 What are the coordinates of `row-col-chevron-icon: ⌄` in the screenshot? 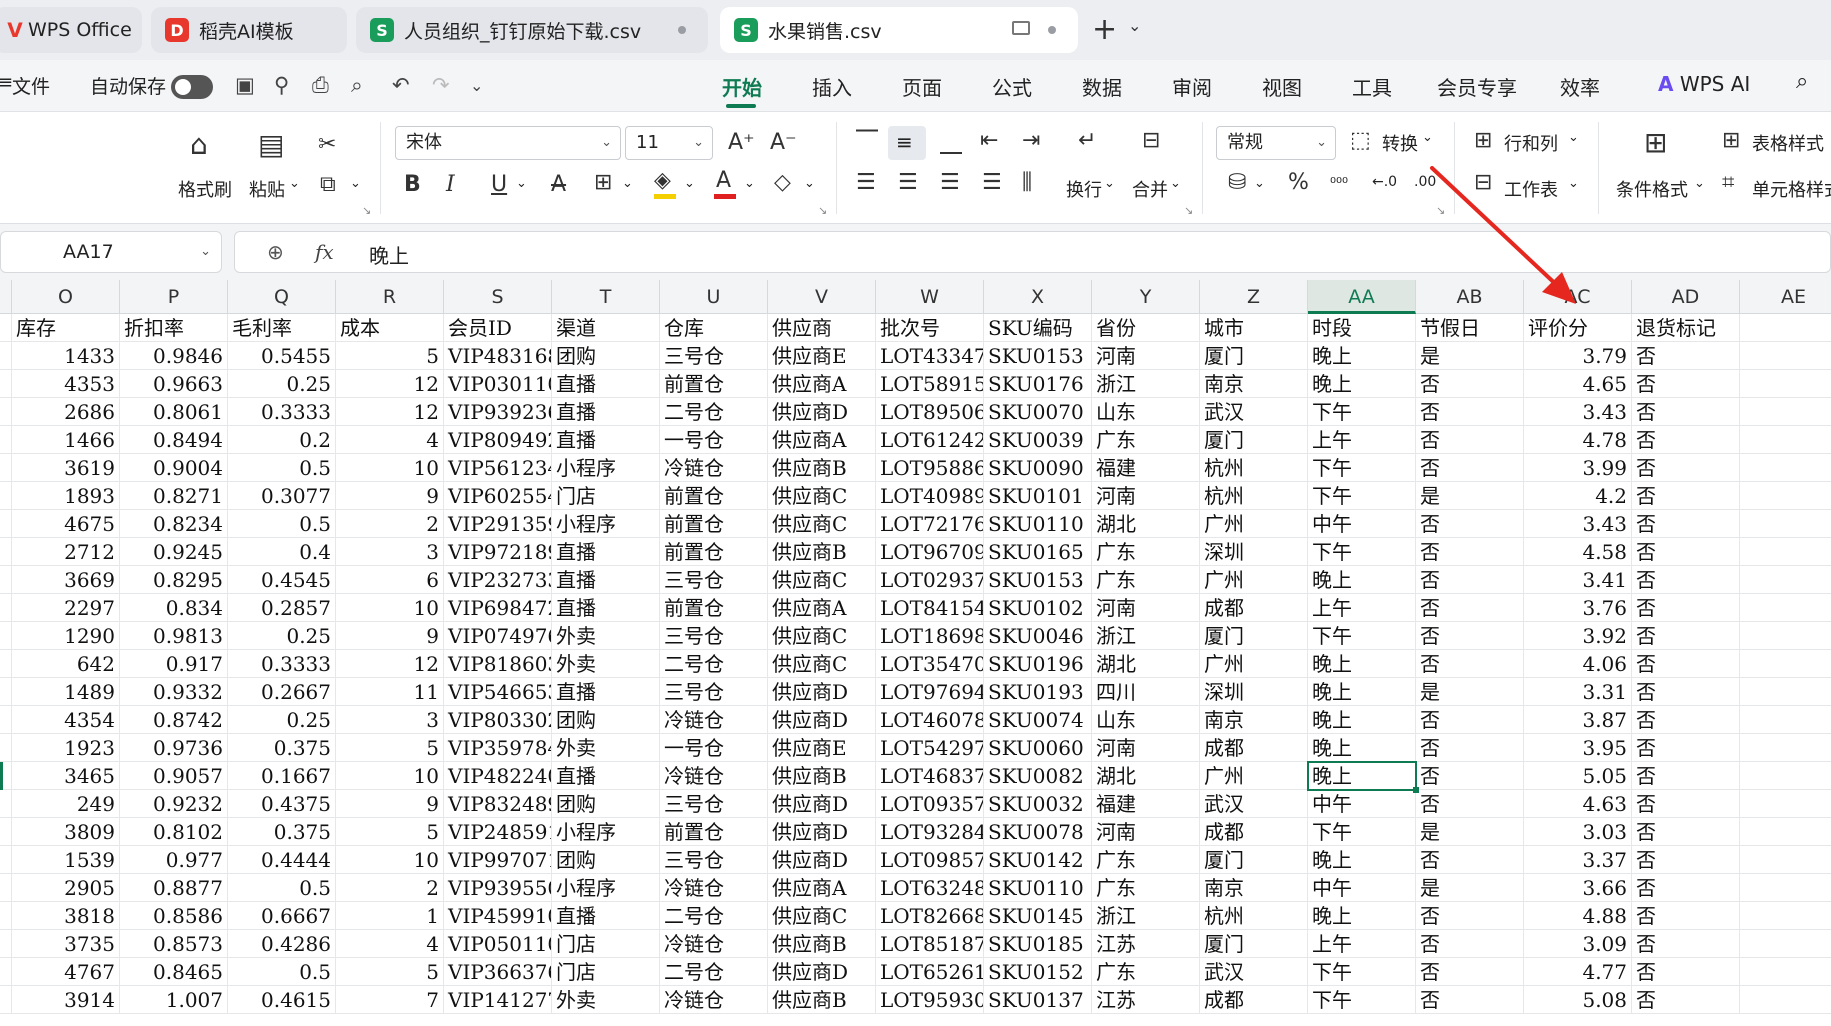 It's located at (1573, 137).